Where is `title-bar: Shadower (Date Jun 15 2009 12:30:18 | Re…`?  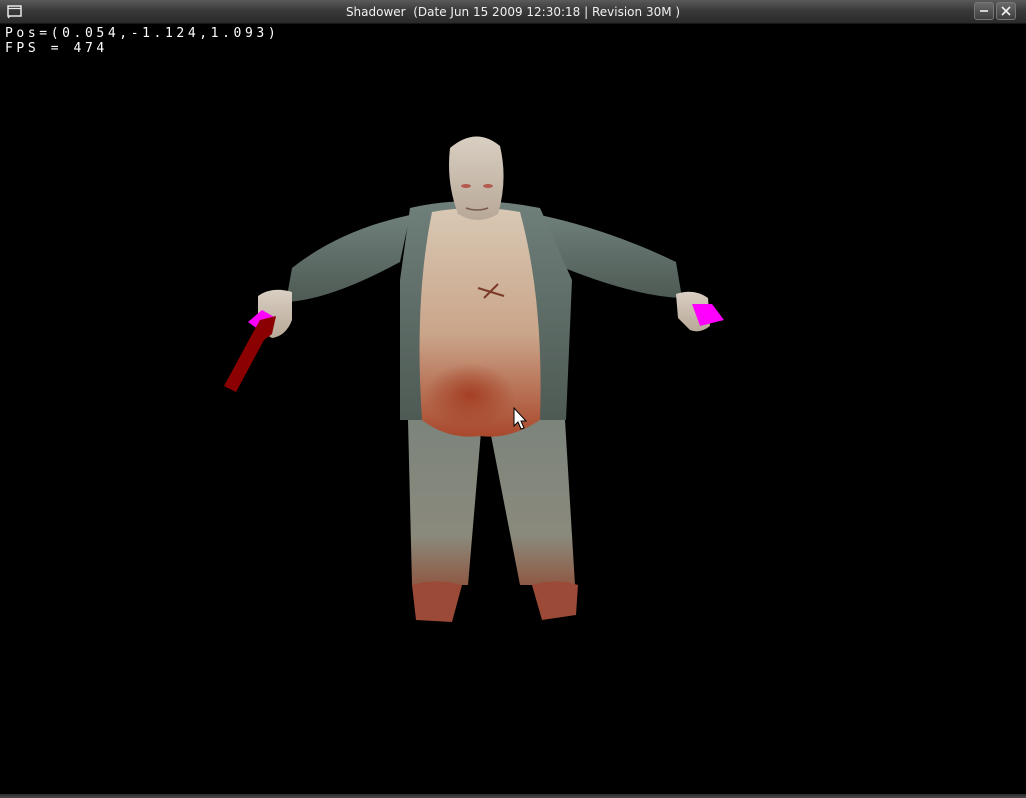
title-bar: Shadower (Date Jun 15 2009 12:30:18 | Re… is located at coordinates (513, 12).